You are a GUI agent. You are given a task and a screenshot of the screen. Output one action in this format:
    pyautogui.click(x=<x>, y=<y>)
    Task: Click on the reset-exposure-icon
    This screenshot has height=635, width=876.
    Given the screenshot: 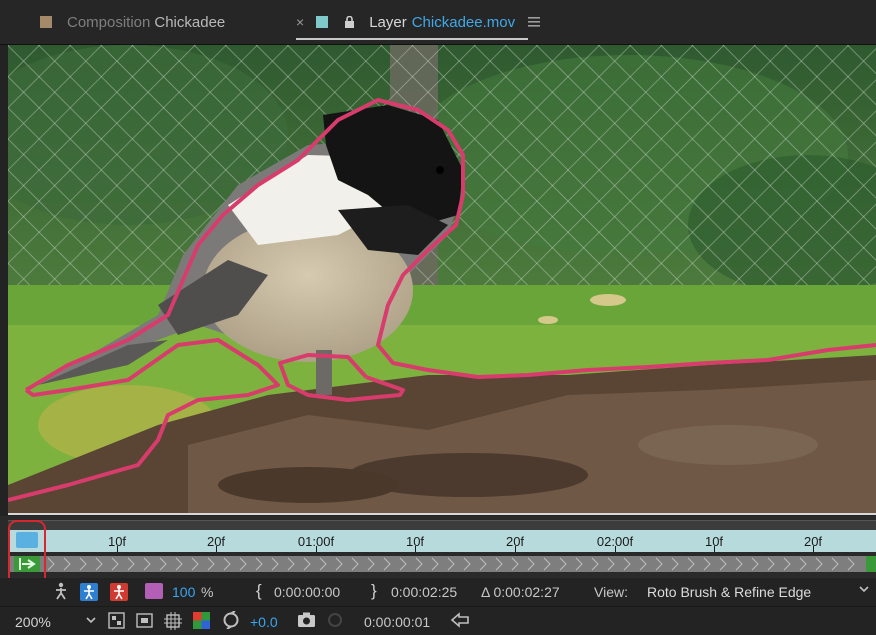 What is the action you would take?
    pyautogui.click(x=231, y=621)
    